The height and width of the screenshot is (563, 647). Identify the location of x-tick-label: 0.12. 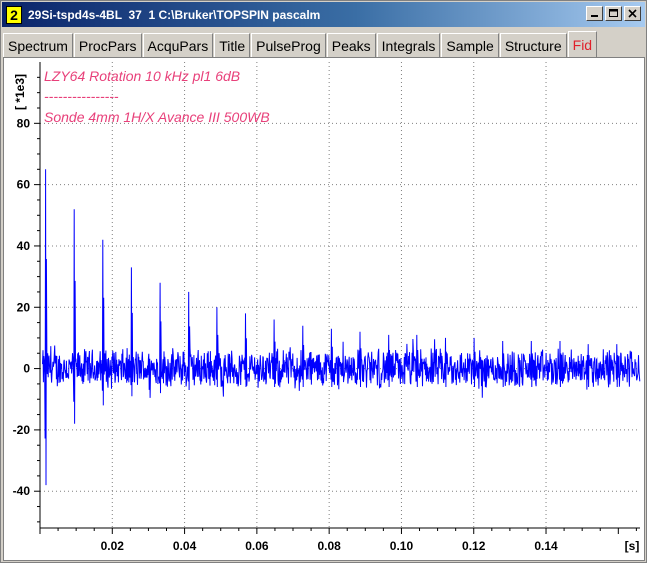
(474, 546).